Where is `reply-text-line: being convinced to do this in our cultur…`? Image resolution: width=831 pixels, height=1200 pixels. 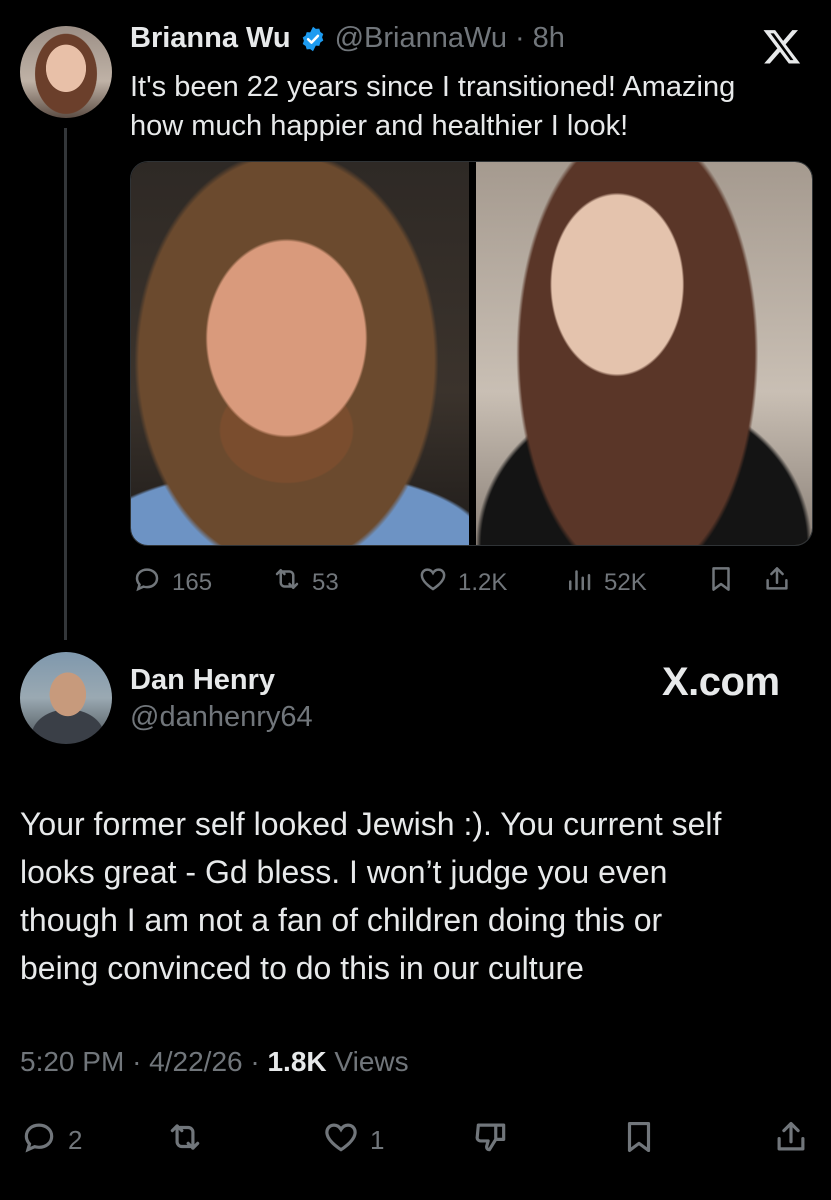 reply-text-line: being convinced to do this in our cultur… is located at coordinates (302, 968).